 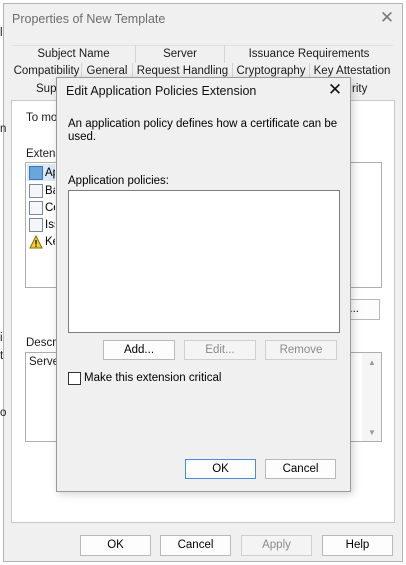 I want to click on main-cancel-button: Cancel, so click(x=195, y=545).